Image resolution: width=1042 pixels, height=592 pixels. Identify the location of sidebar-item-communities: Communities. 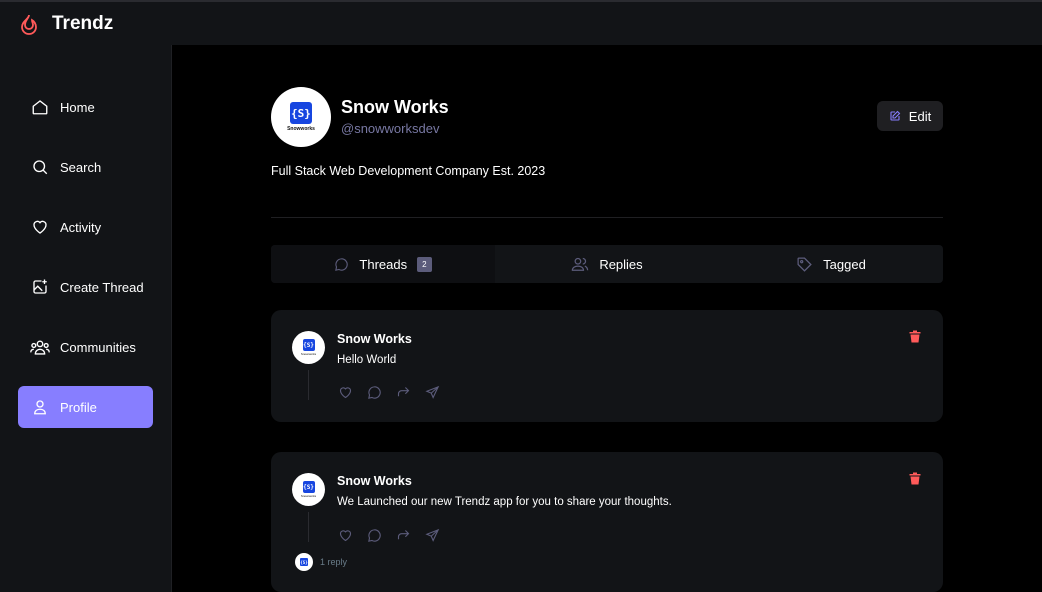
(85, 347).